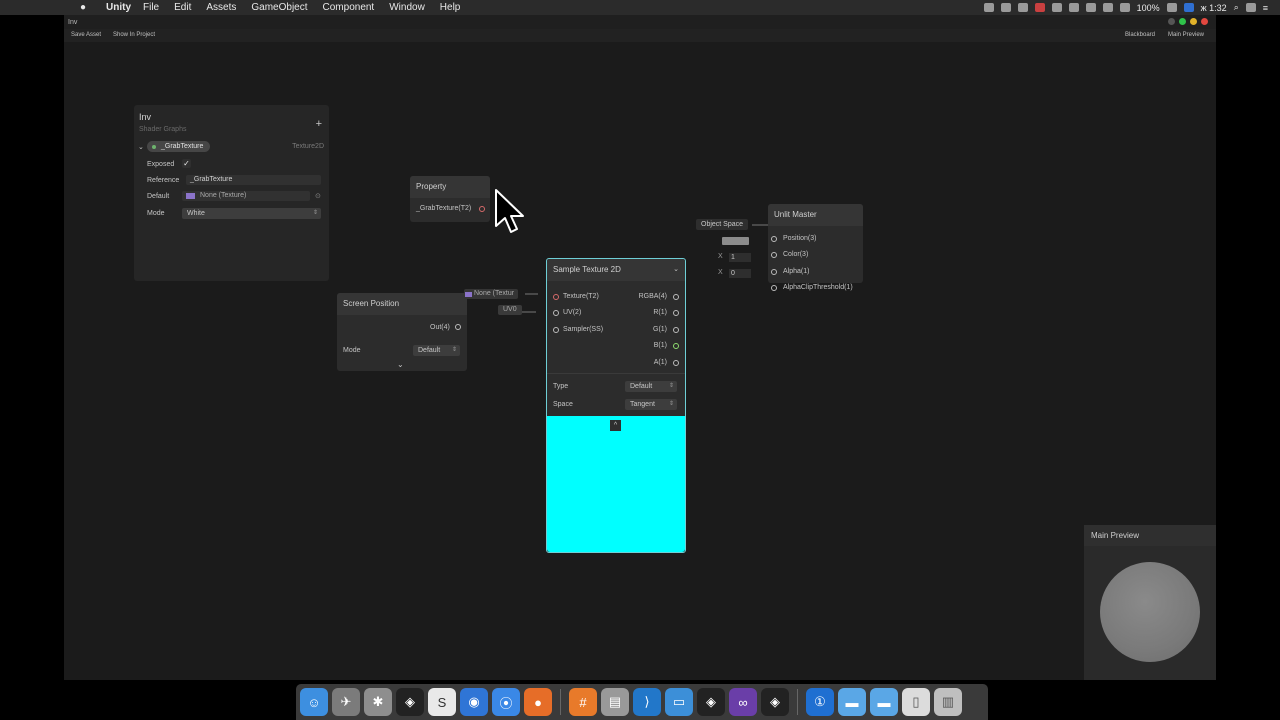 This screenshot has width=1280, height=720. What do you see at coordinates (410, 702) in the screenshot?
I see `unity-icon: ◈` at bounding box center [410, 702].